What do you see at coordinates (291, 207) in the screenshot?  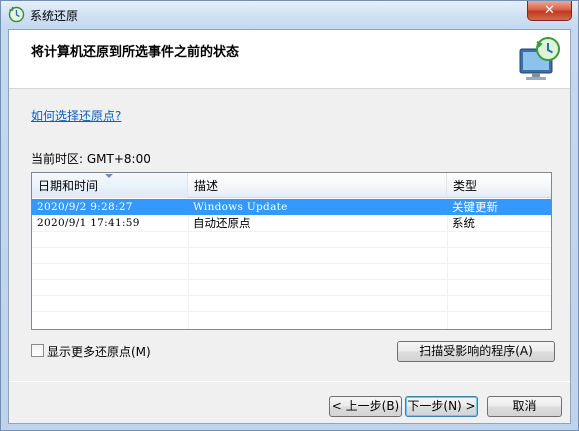 I see `table-row: 2020/9/2 9:28:27 Windows Update 关键更新` at bounding box center [291, 207].